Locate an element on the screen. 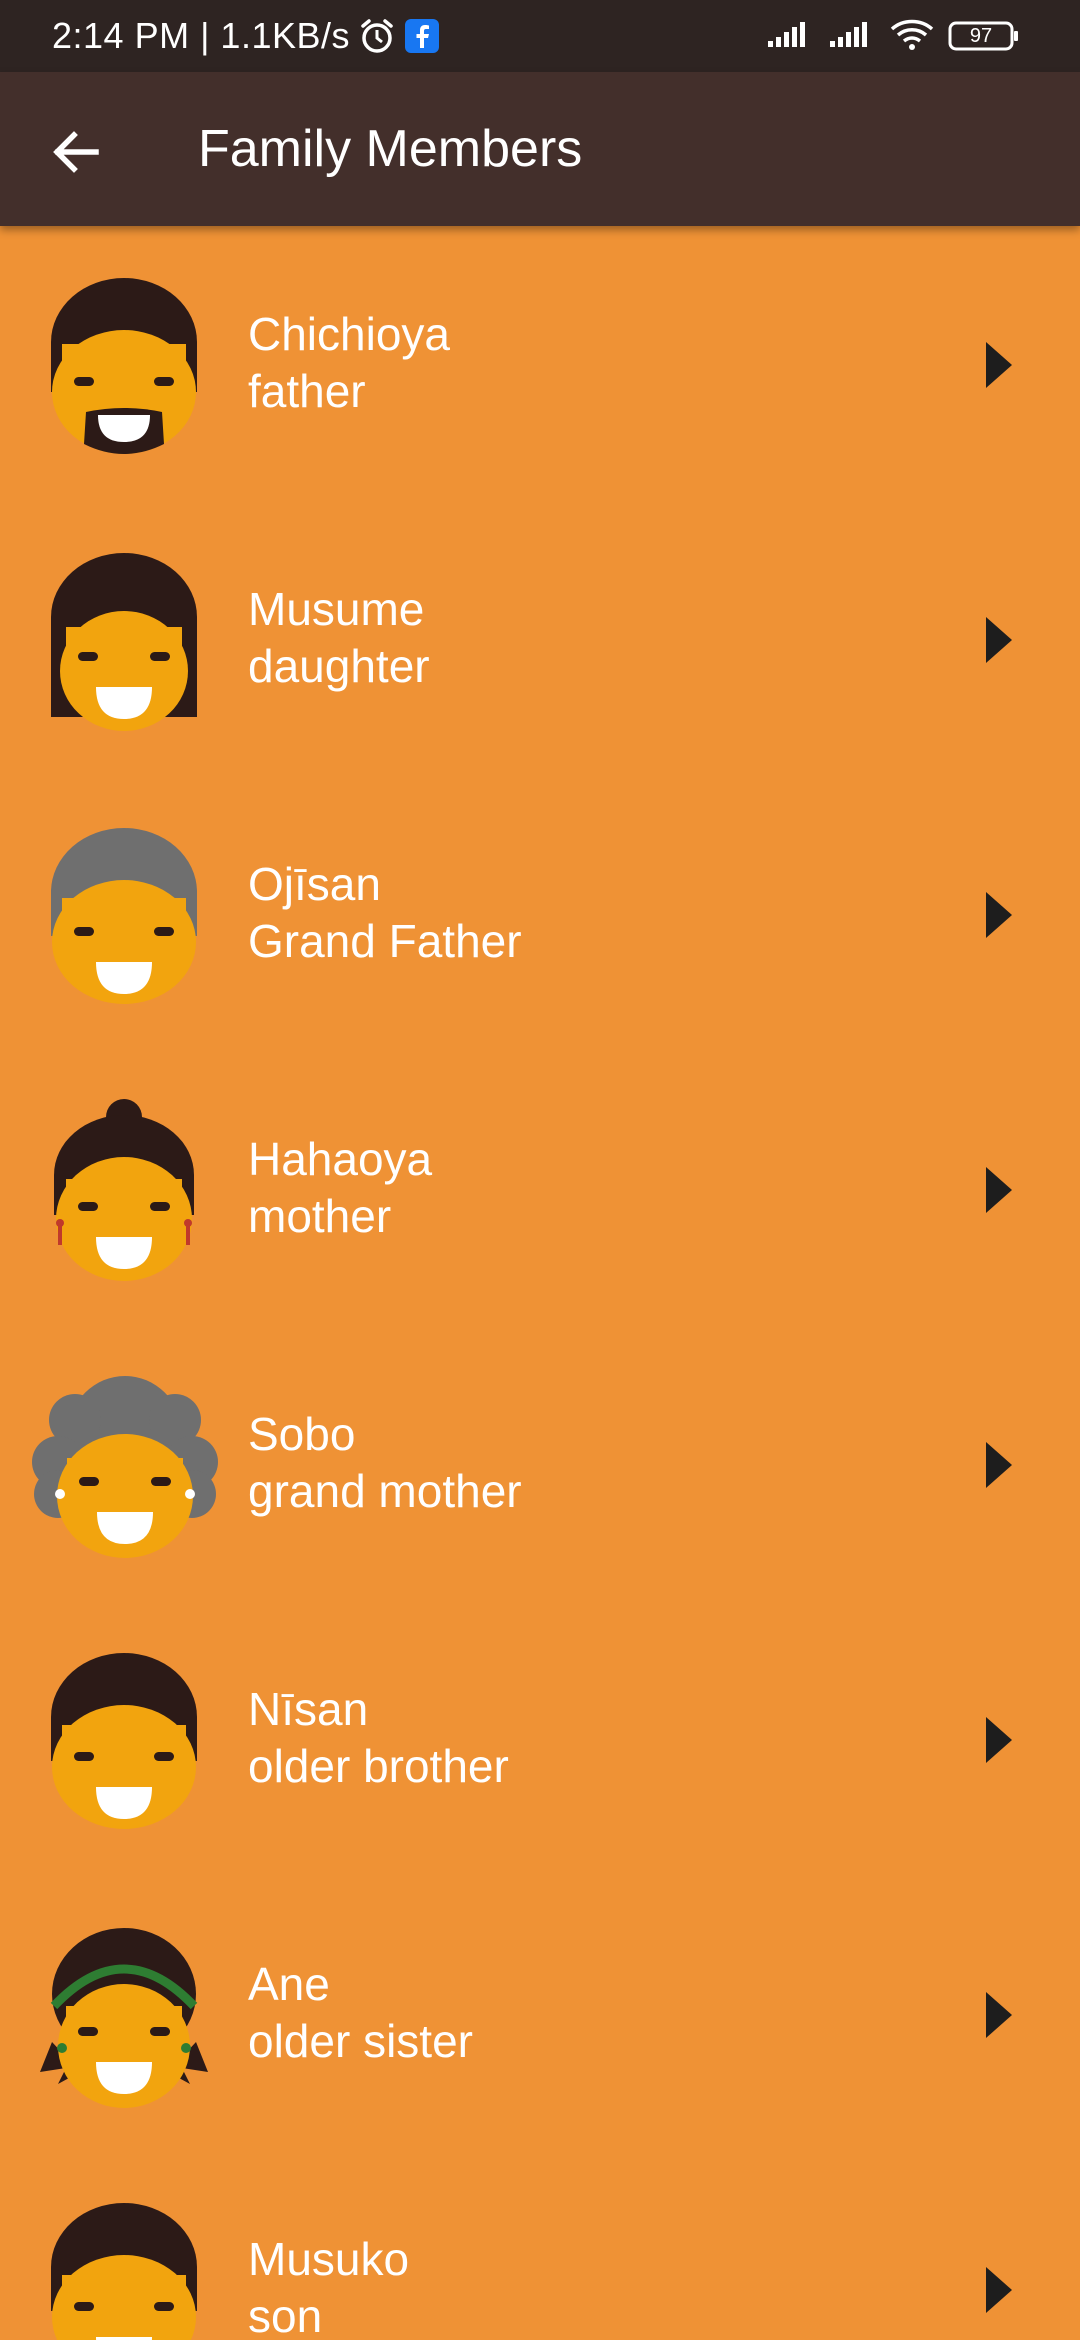 The width and height of the screenshot is (1080, 2340). member-name: Musuko is located at coordinates (329, 2259).